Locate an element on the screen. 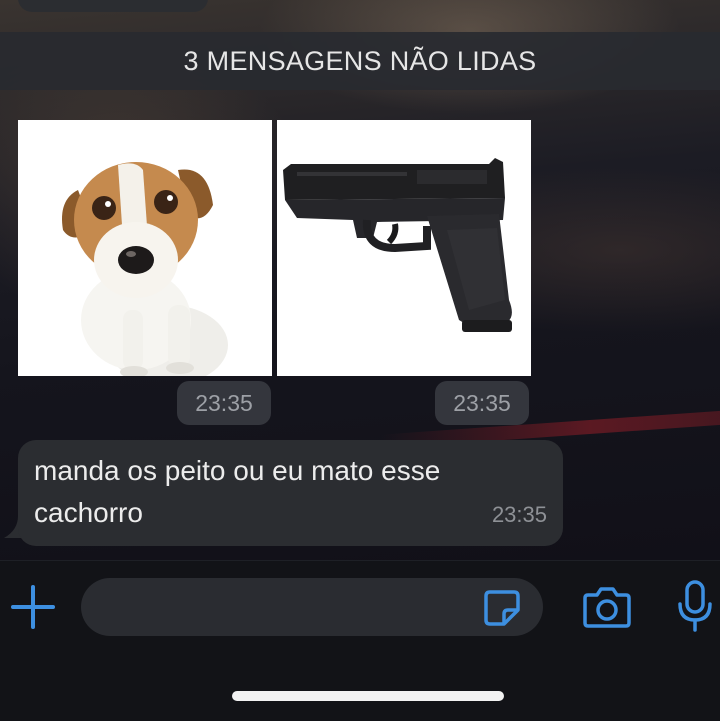 The image size is (720, 721). message-timestamp: 23:35 is located at coordinates (519, 514).